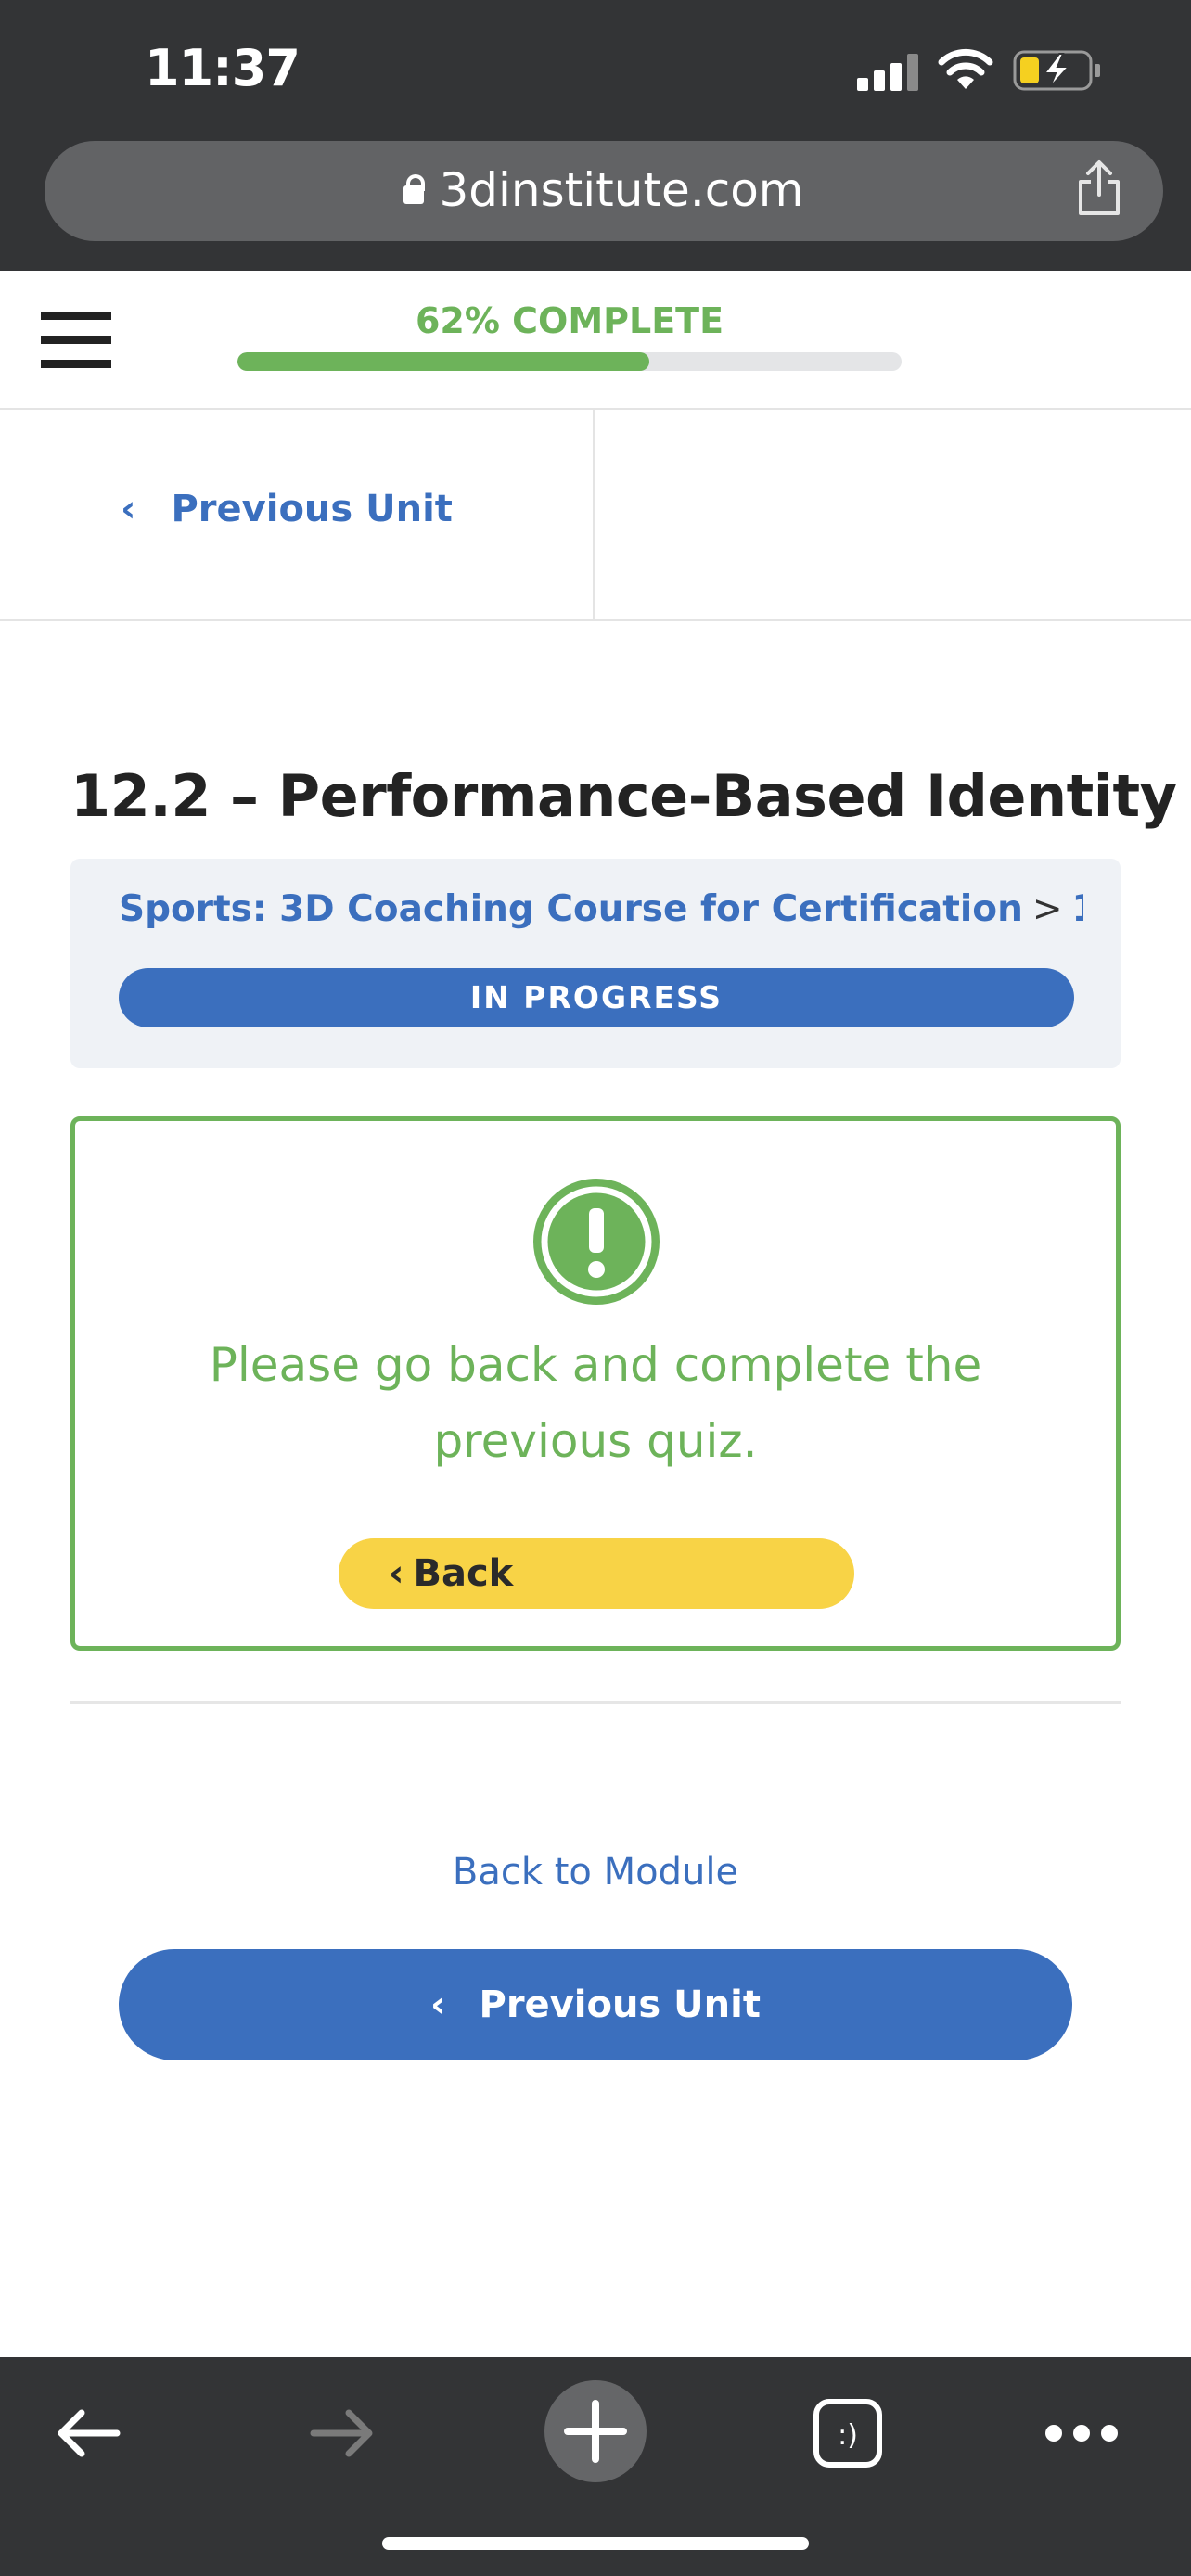 The image size is (1191, 2576). Describe the element at coordinates (1077, 909) in the screenshot. I see `breadcrumb-module-link: 12` at that location.